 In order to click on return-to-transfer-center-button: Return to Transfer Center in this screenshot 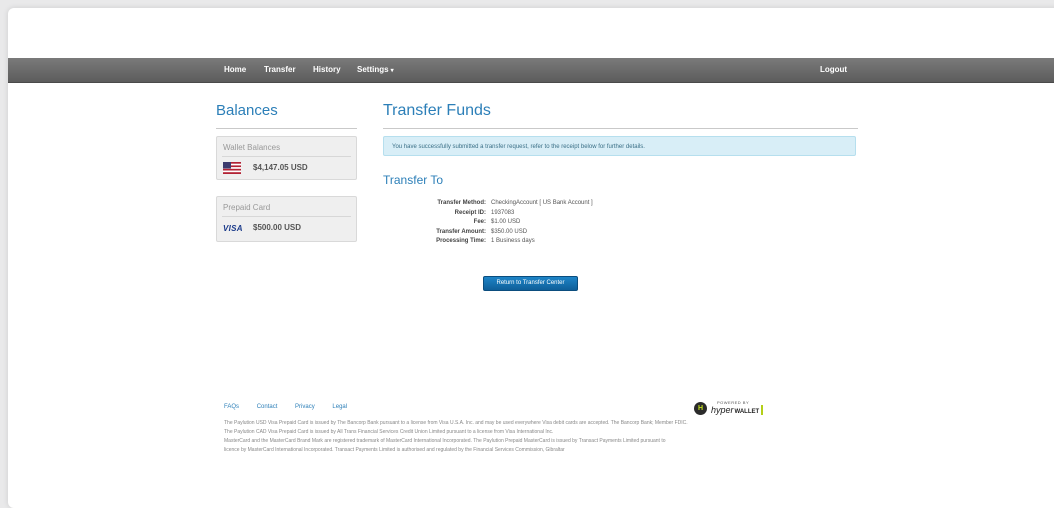, I will do `click(530, 283)`.